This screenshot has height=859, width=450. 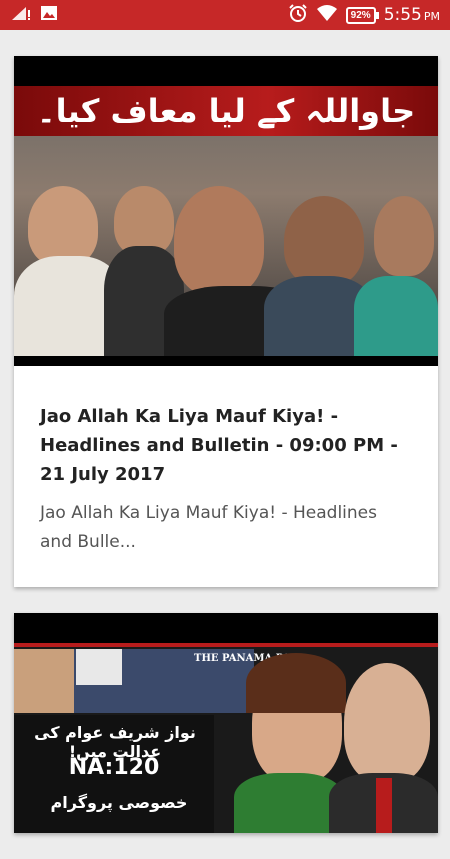 What do you see at coordinates (119, 802) in the screenshot?
I see `thumbnail-caption-3: خصوصی پروگرام` at bounding box center [119, 802].